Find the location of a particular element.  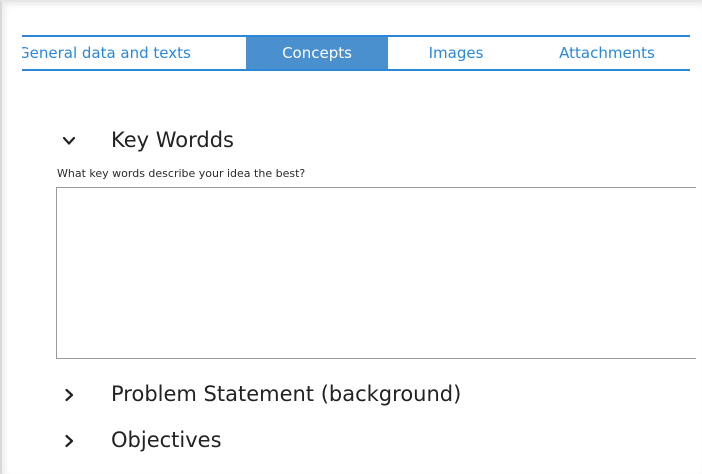

section-key-words-header: Key Wordds is located at coordinates (148, 140).